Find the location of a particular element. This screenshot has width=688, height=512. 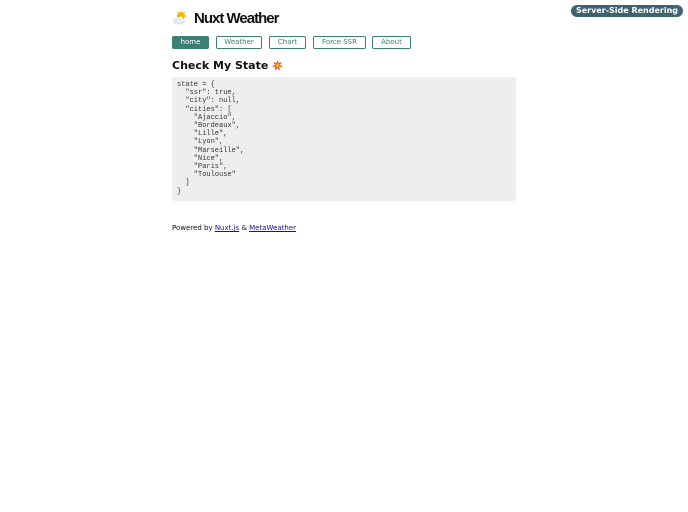

footer: Powered by Nuxt.js & MetaWeather is located at coordinates (234, 229).